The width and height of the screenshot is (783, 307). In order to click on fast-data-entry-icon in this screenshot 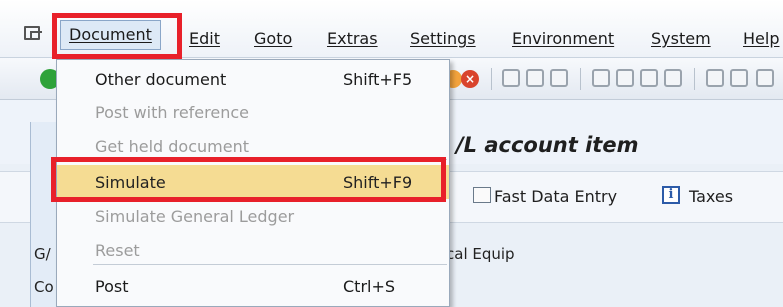, I will do `click(482, 195)`.